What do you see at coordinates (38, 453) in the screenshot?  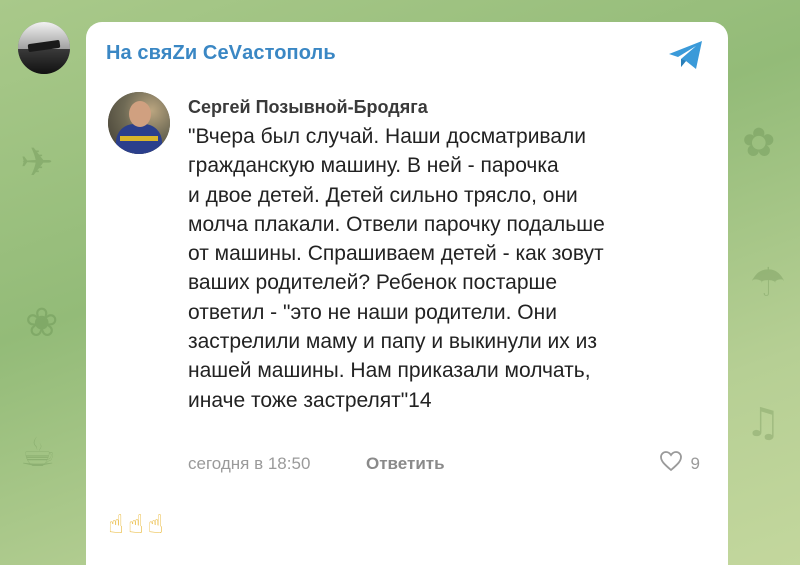 I see `background-doodle-icon: ☕` at bounding box center [38, 453].